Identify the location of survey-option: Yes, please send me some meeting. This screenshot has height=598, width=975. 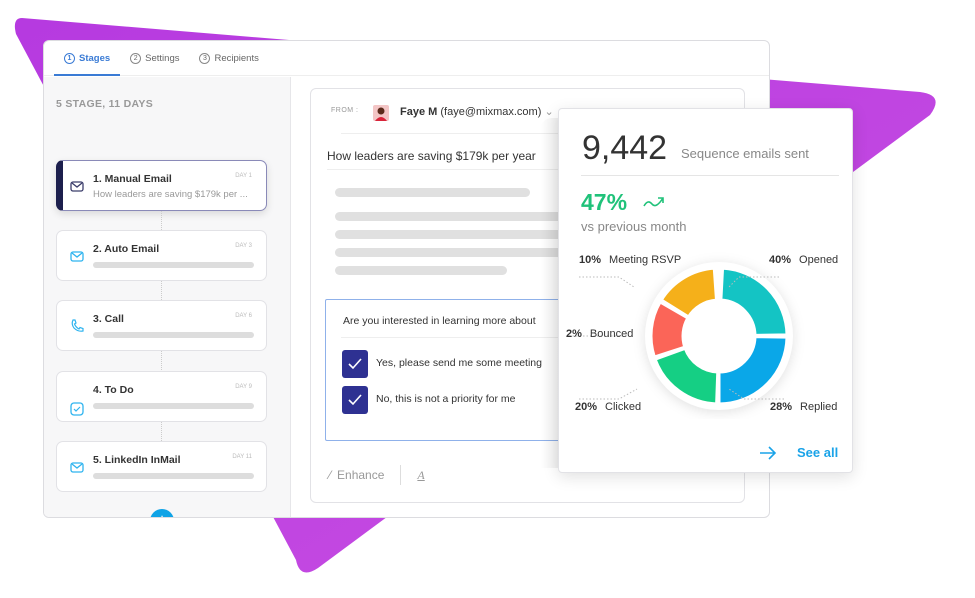
(459, 363).